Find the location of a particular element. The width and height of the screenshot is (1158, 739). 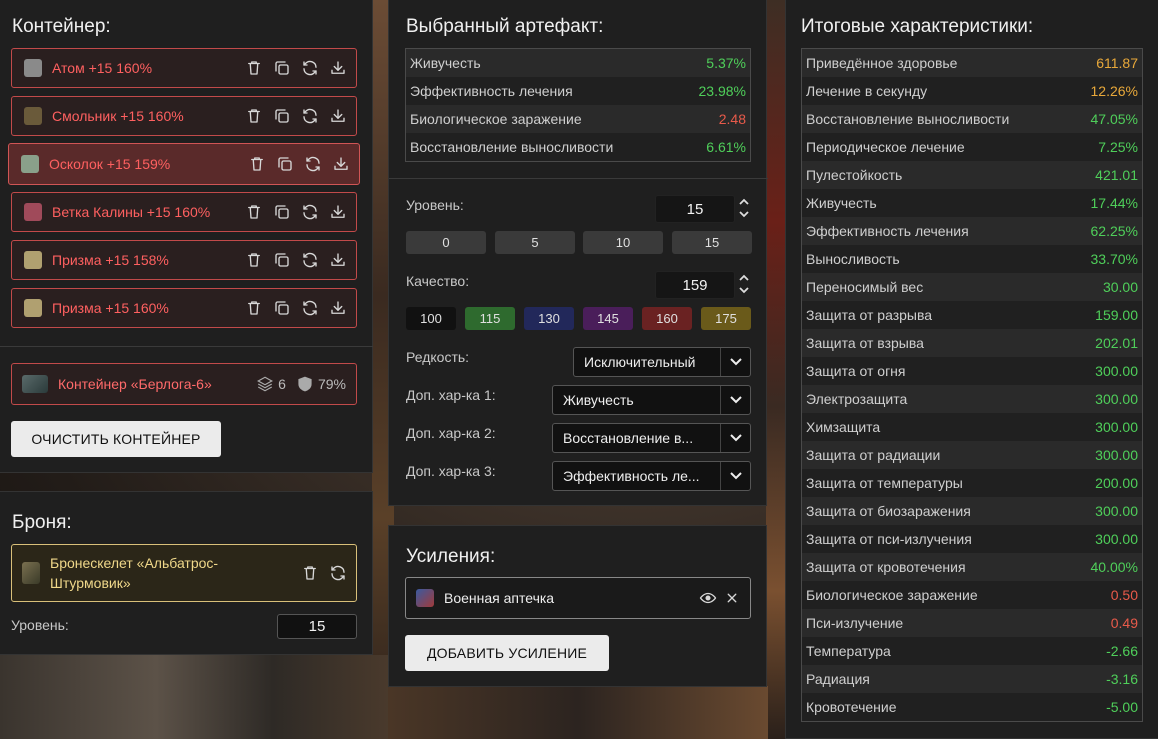

stat-row: Выносливость 33.70% is located at coordinates (972, 259).